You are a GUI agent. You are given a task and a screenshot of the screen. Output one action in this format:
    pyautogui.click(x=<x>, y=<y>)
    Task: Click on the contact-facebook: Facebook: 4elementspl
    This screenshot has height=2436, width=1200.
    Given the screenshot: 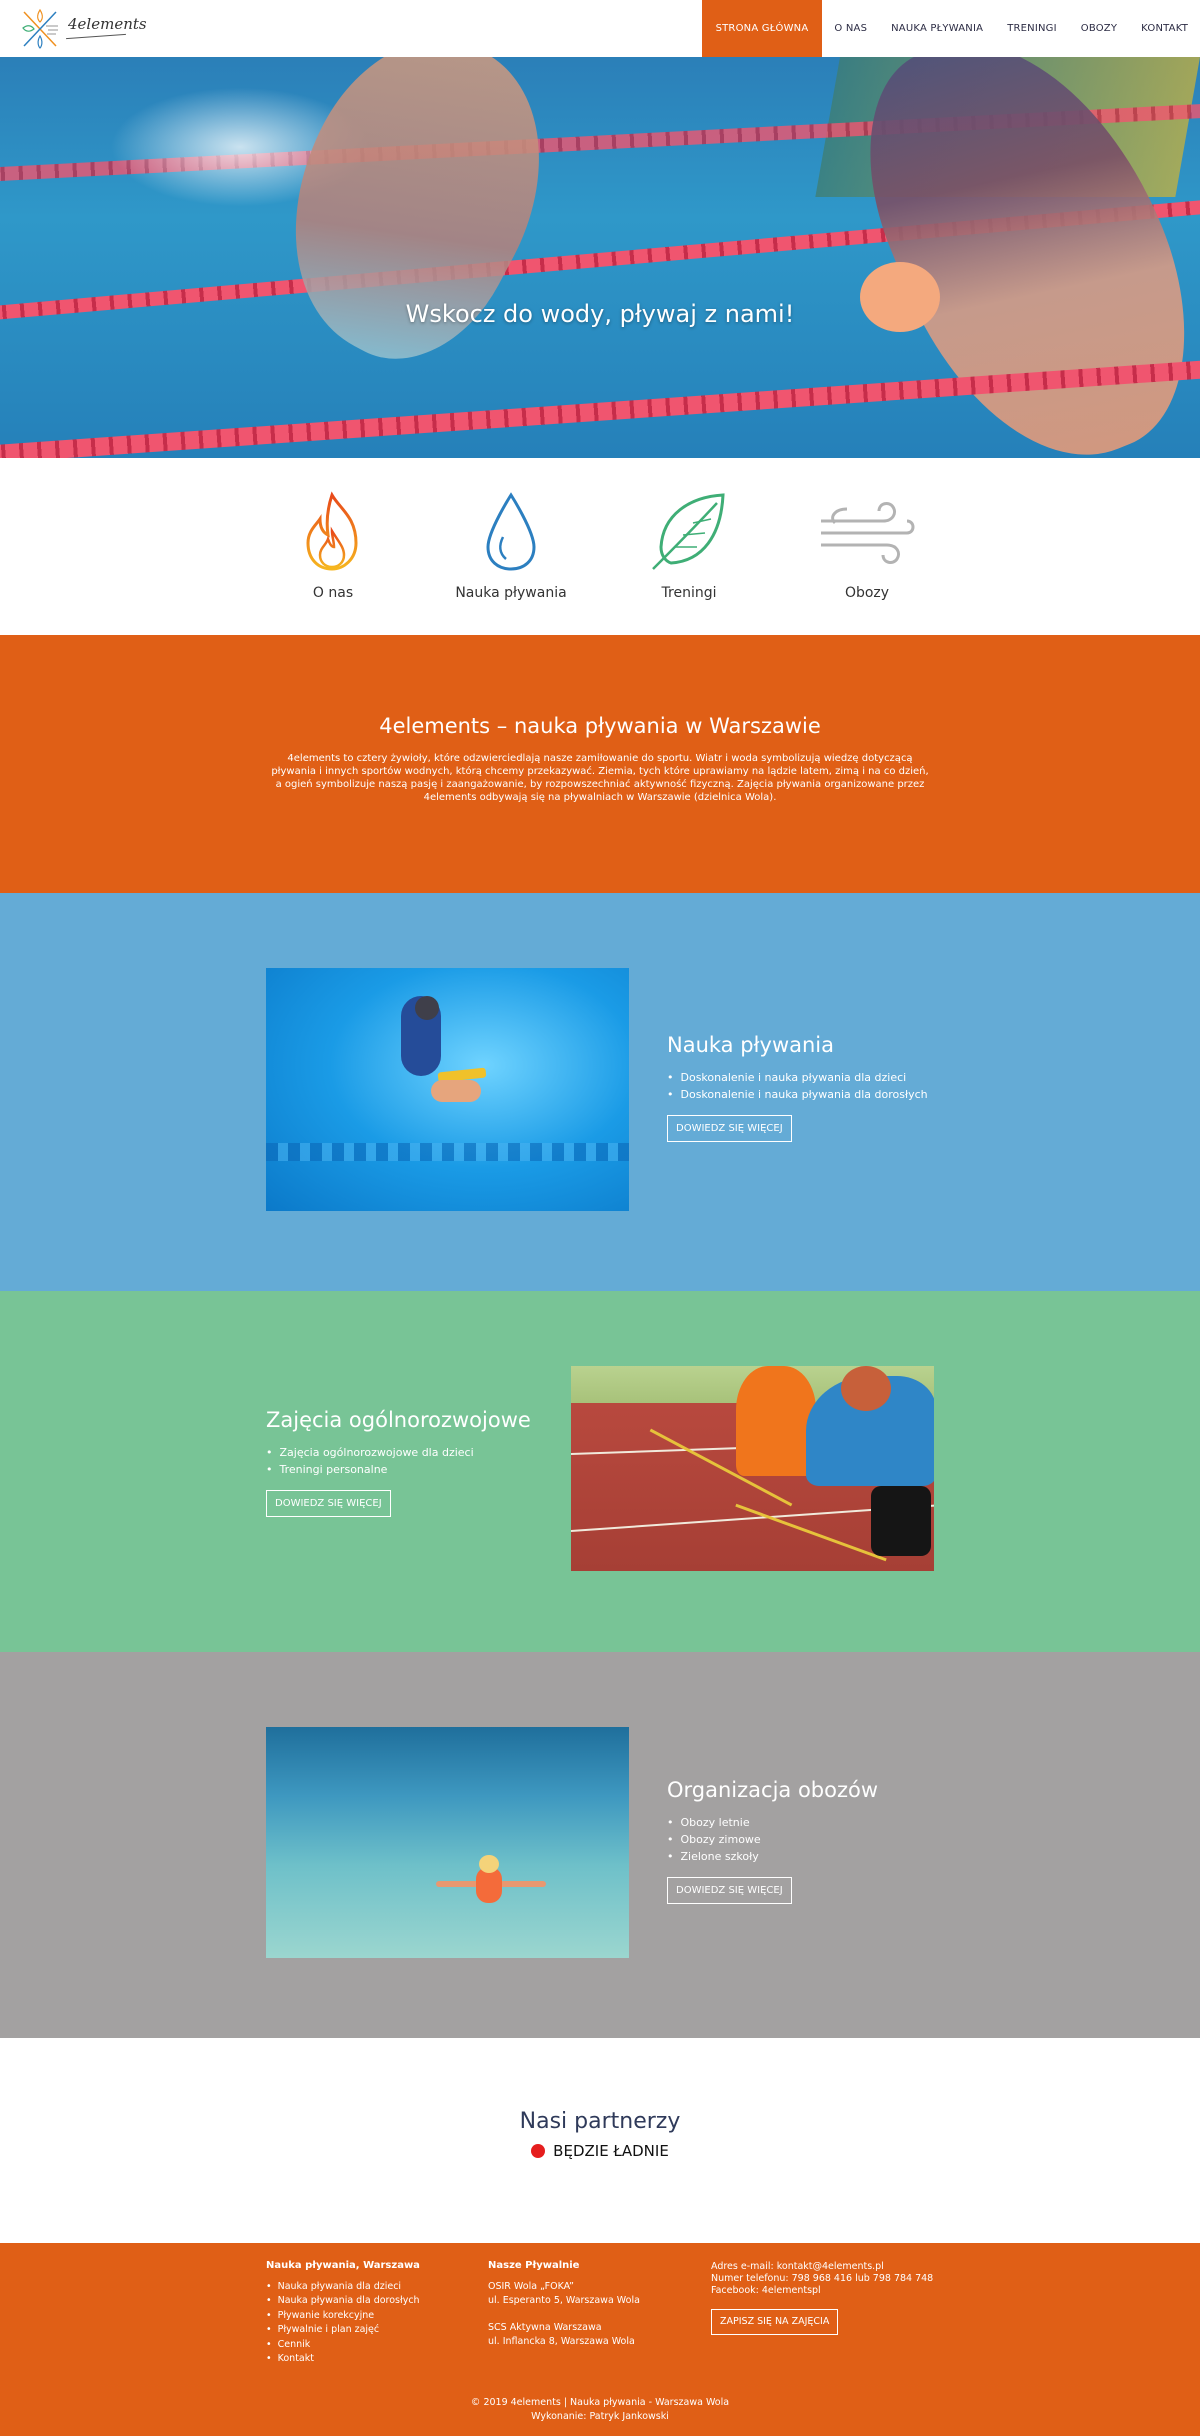 What is the action you would take?
    pyautogui.click(x=766, y=2290)
    